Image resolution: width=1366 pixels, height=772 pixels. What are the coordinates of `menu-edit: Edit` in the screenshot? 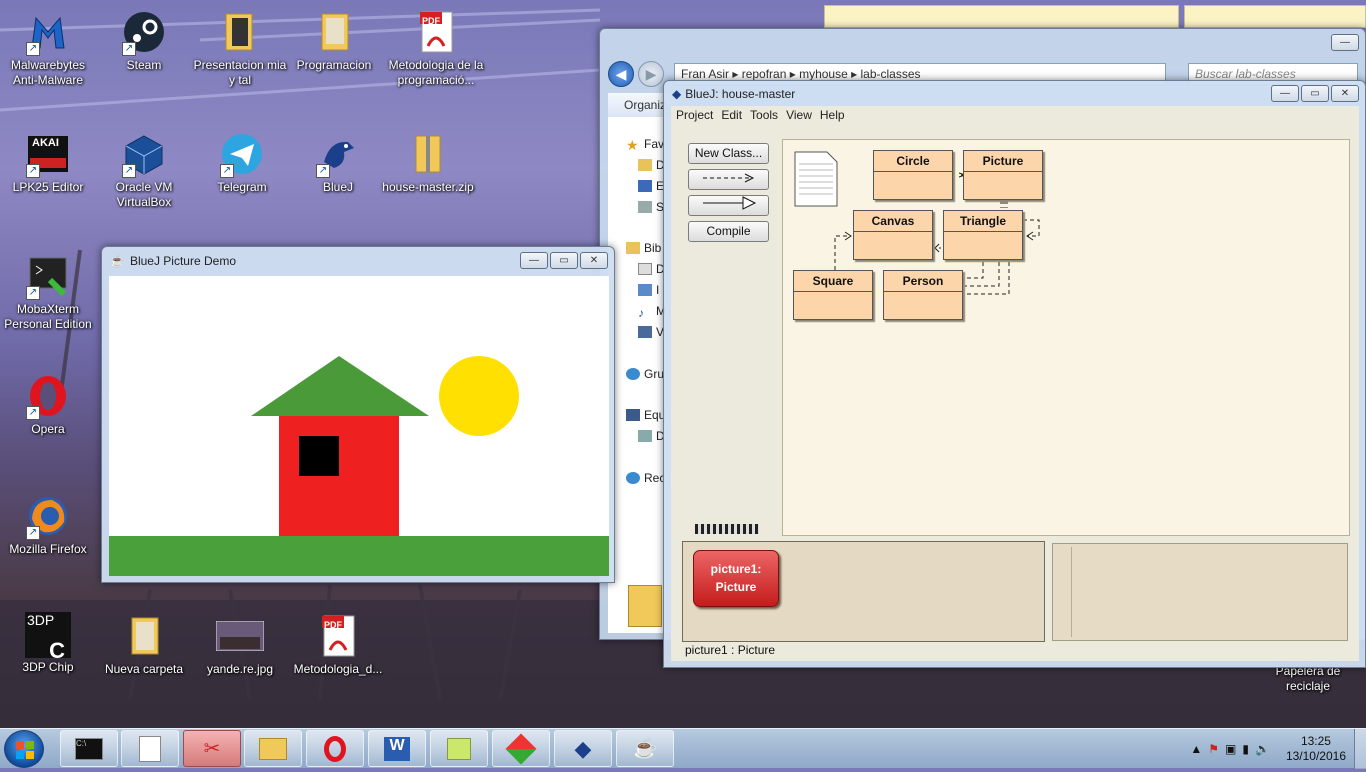 It's located at (731, 115).